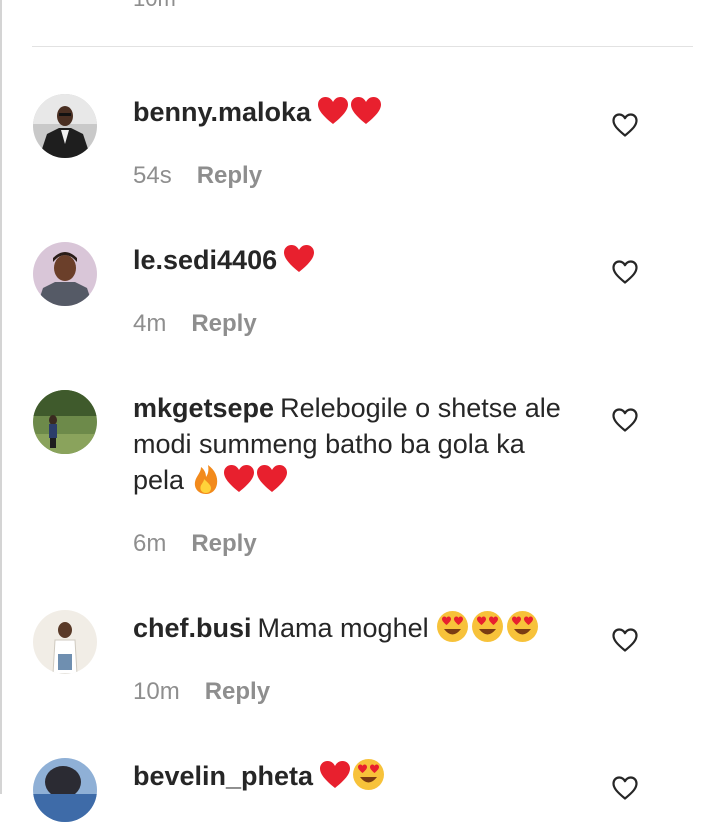  What do you see at coordinates (156, 691) in the screenshot?
I see `comment-timestamp: 10m` at bounding box center [156, 691].